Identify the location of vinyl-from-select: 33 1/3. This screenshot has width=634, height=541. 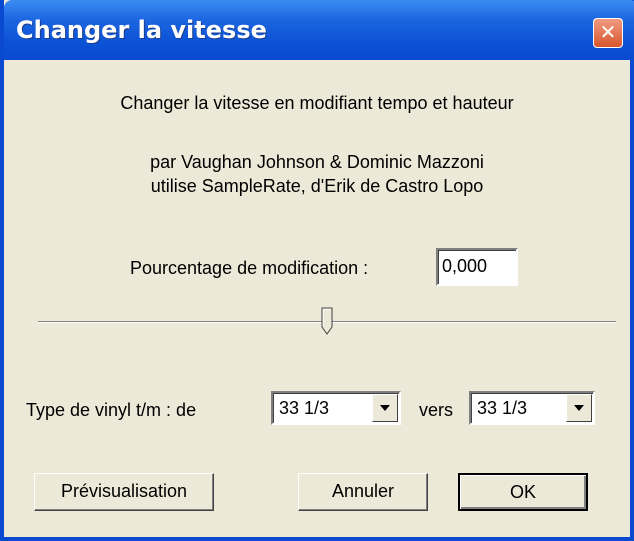
(336, 408).